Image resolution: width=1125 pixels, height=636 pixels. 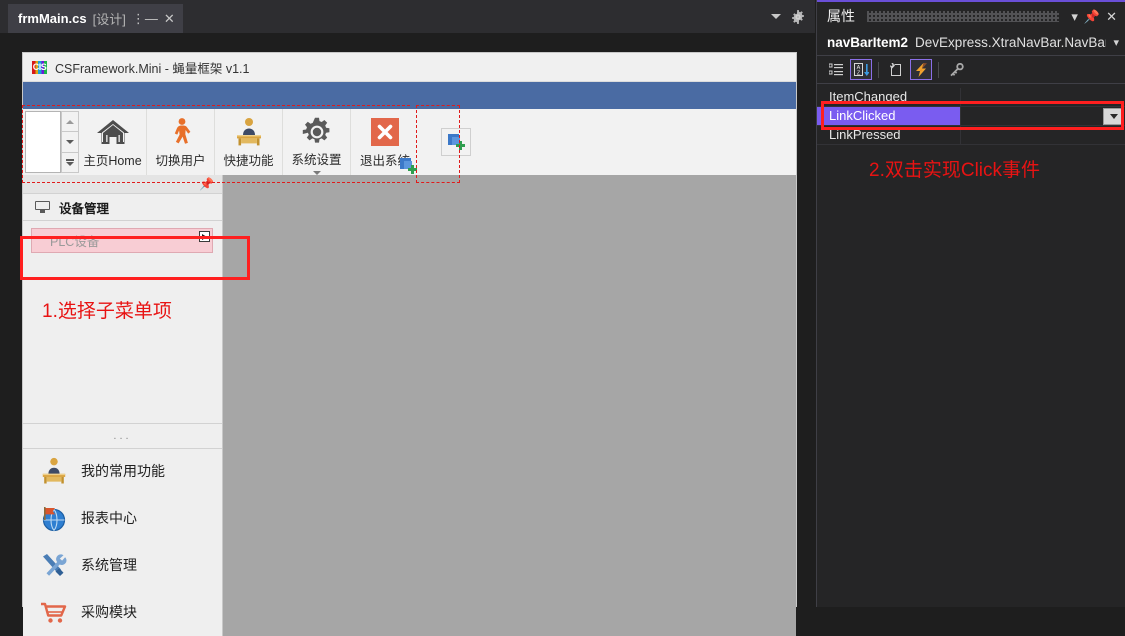 I want to click on triangle-down-icon, so click(x=70, y=141).